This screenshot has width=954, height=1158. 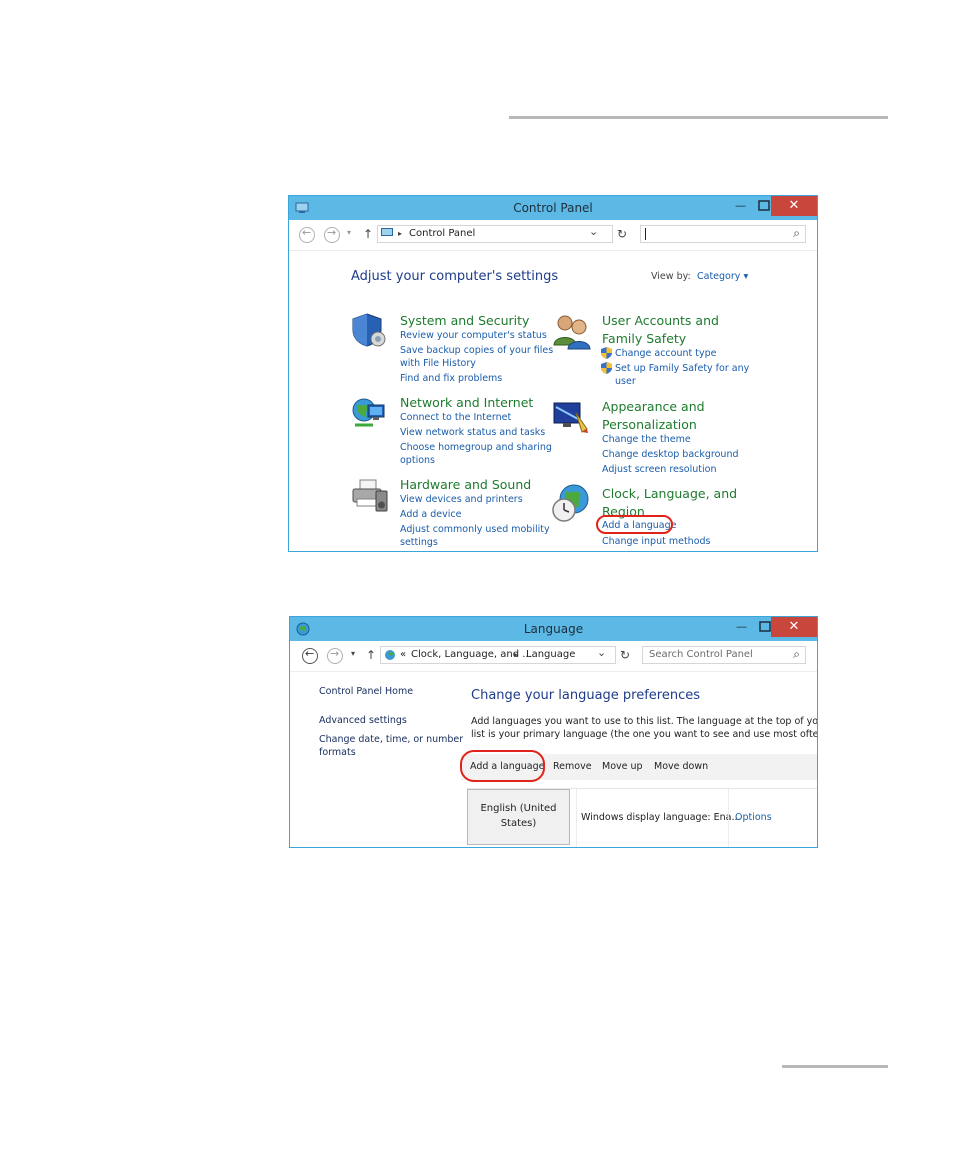 What do you see at coordinates (473, 335) in the screenshot?
I see `link-review-status: Review your computer's status` at bounding box center [473, 335].